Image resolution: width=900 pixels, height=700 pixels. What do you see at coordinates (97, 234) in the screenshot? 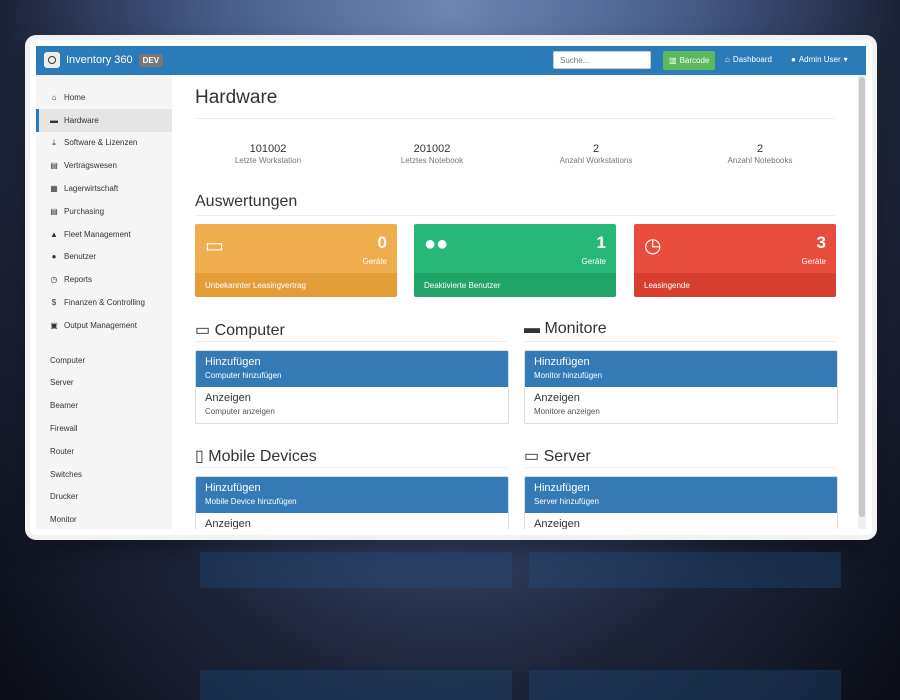
I see `sidebar-item-label: Fleet Management` at bounding box center [97, 234].